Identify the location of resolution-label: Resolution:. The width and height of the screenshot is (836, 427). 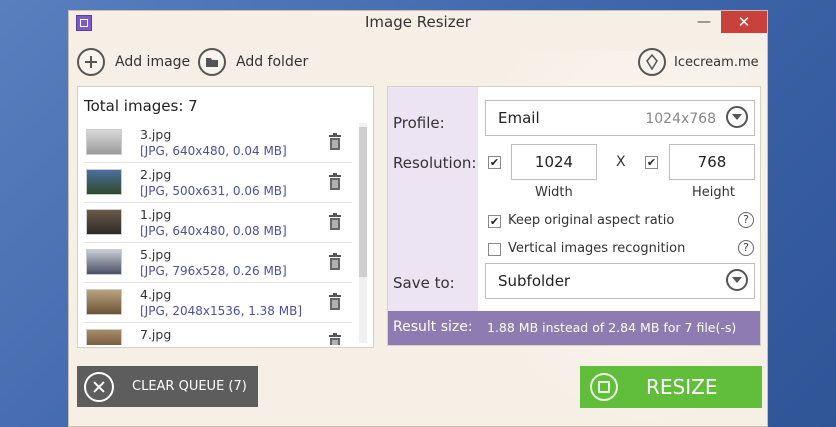
(435, 163).